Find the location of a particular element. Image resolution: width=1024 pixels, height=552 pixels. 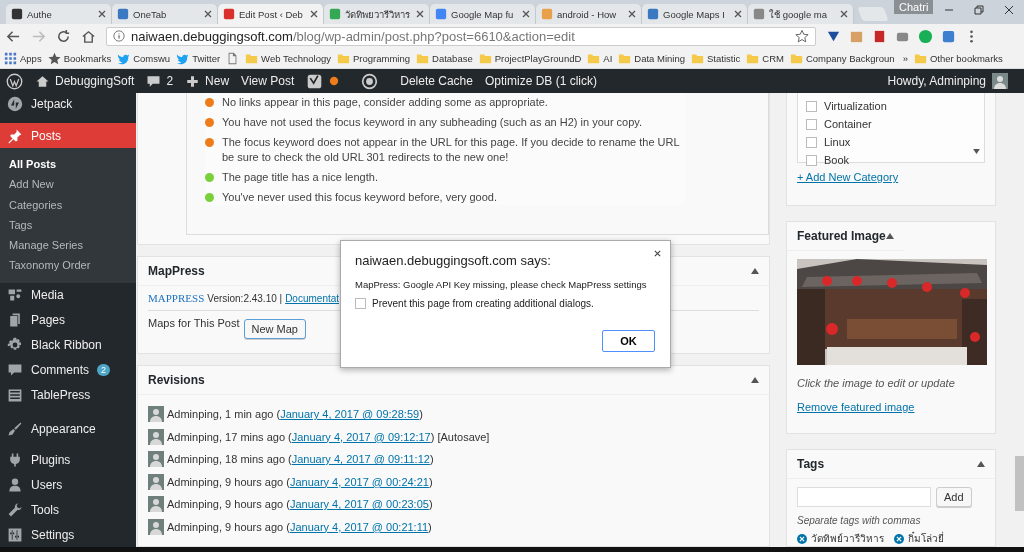

browser-tab: android - How is located at coordinates (589, 14).